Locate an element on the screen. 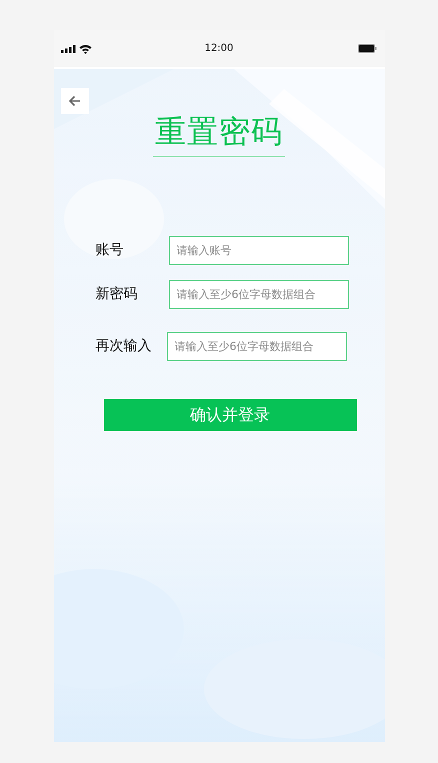 The height and width of the screenshot is (763, 438). status-time: 12:00 is located at coordinates (219, 48).